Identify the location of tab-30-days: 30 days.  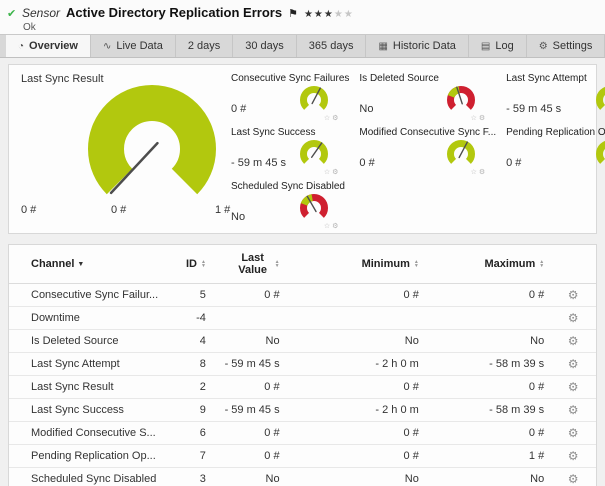
(265, 46).